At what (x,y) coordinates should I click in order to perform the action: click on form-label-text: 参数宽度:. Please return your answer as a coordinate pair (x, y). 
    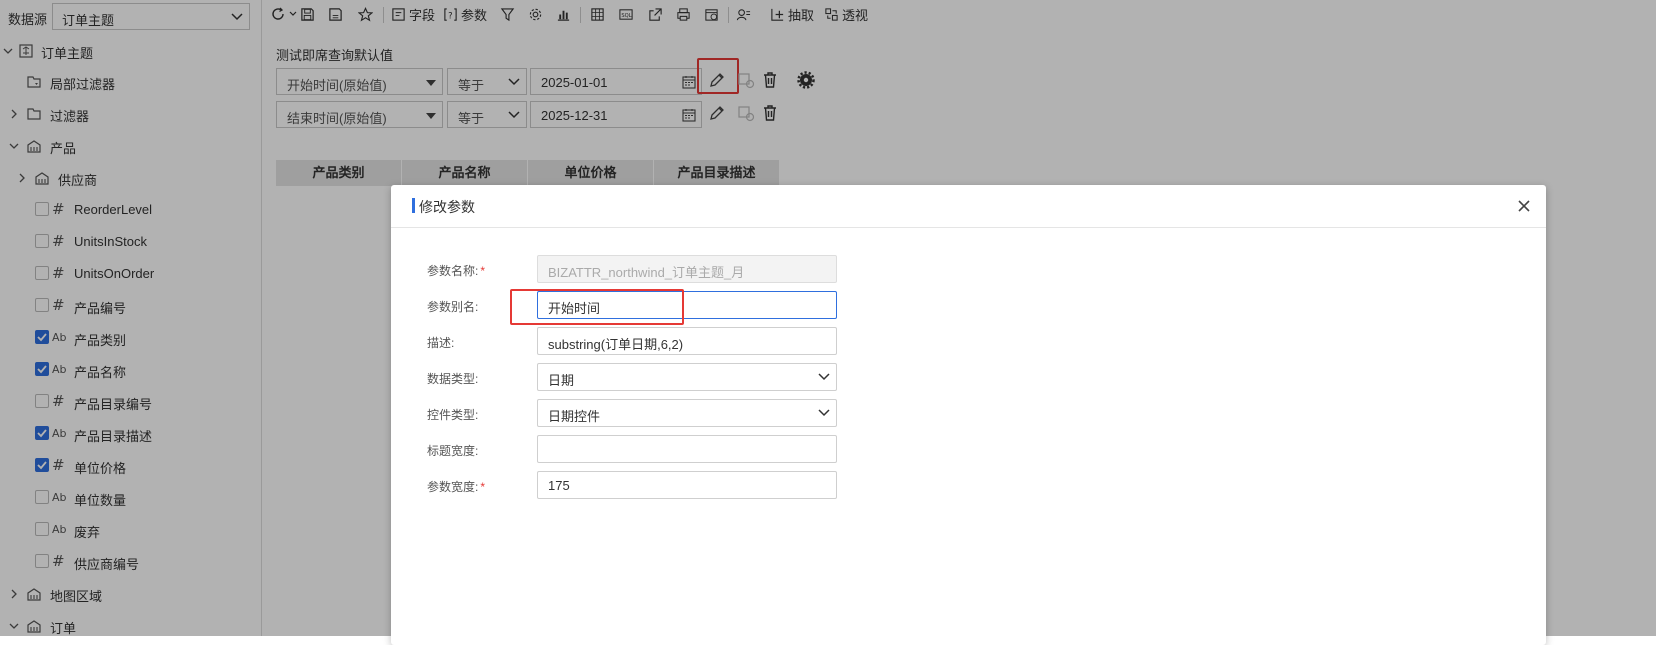
    Looking at the image, I should click on (453, 487).